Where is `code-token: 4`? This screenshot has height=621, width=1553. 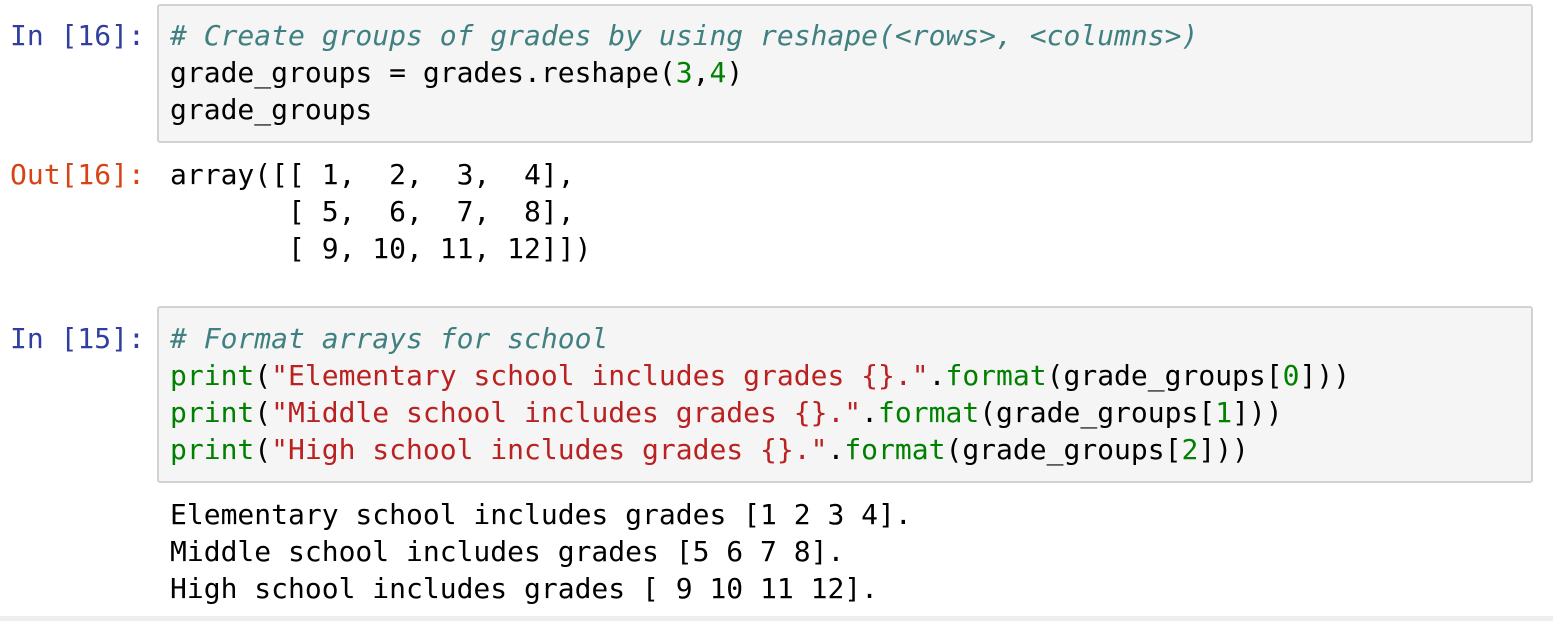 code-token: 4 is located at coordinates (718, 72).